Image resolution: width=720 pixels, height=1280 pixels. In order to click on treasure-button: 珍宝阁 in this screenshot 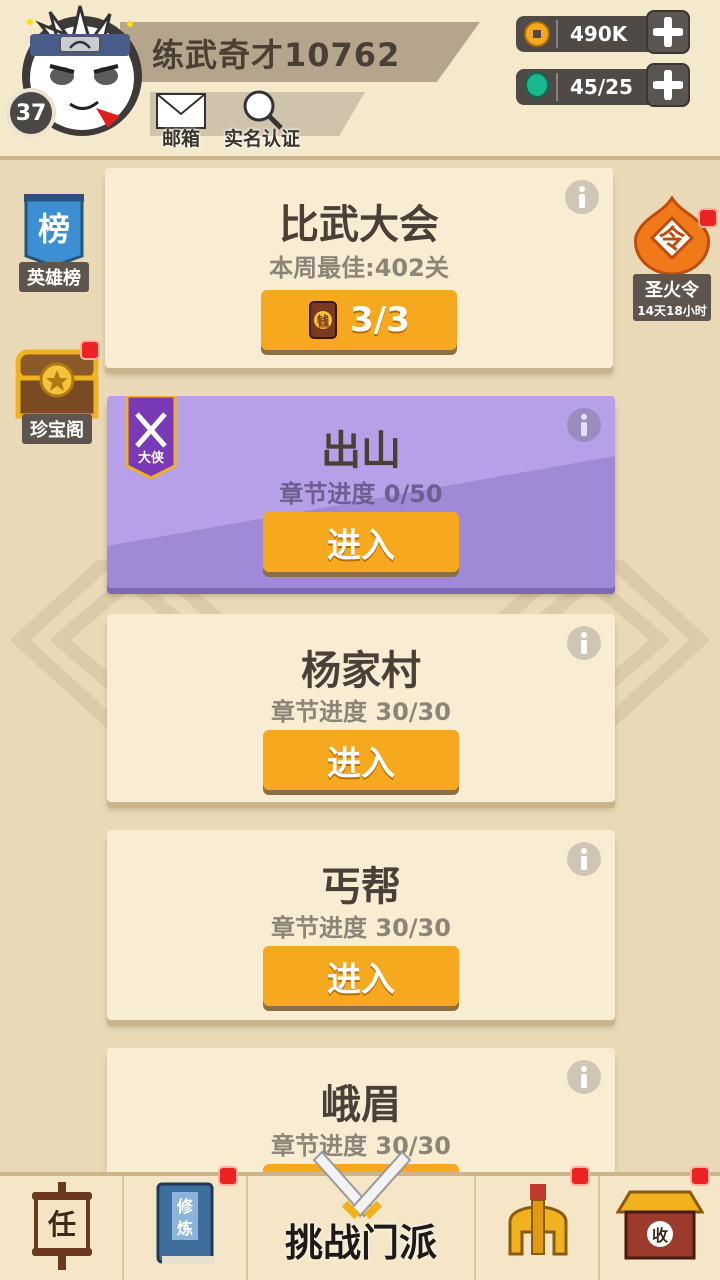, I will do `click(57, 392)`.